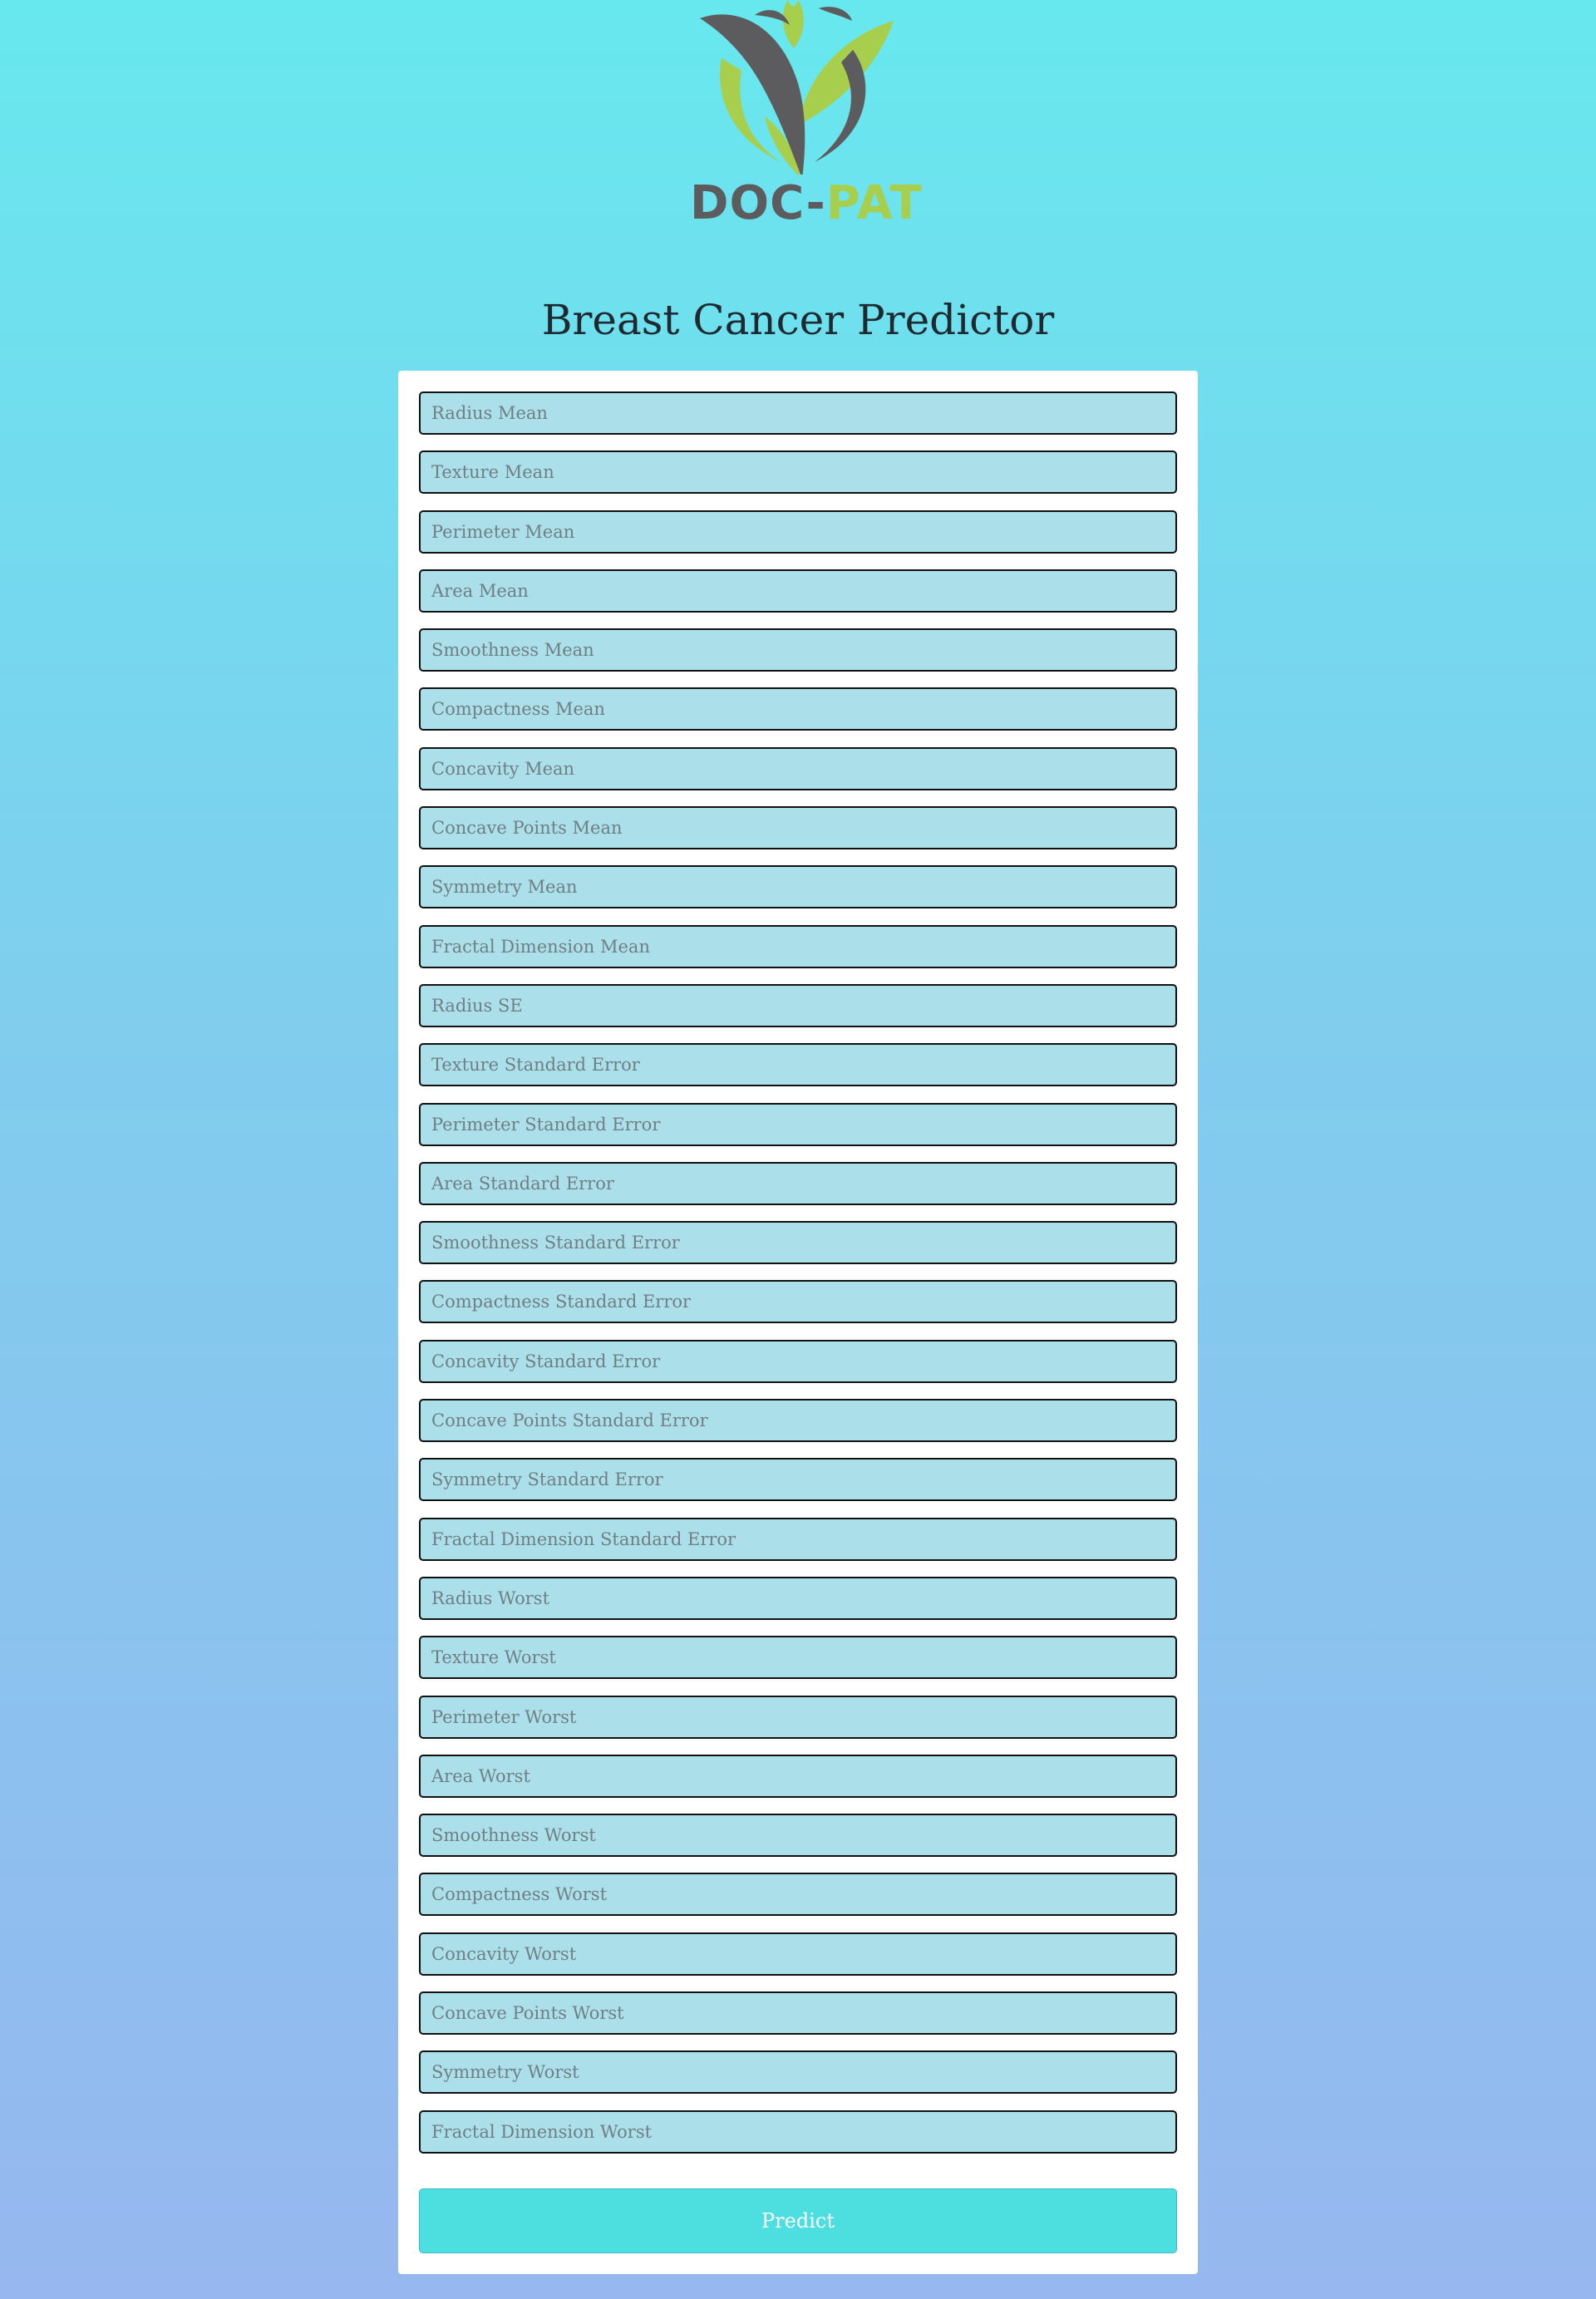 The width and height of the screenshot is (1596, 2299). What do you see at coordinates (798, 709) in the screenshot?
I see `compactness-mean-input` at bounding box center [798, 709].